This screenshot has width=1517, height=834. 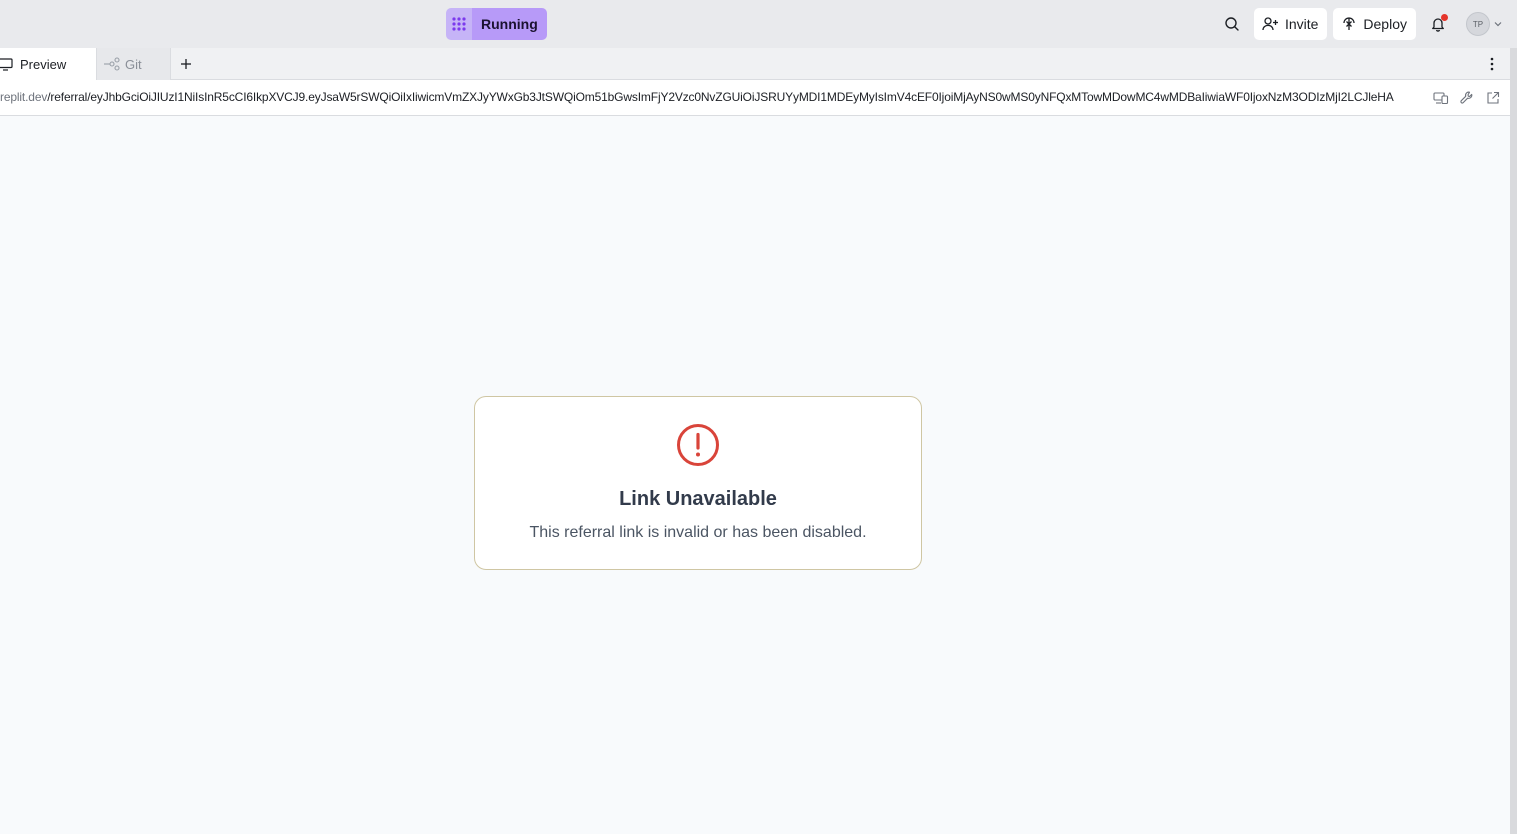 I want to click on external-link-icon, so click(x=1493, y=97).